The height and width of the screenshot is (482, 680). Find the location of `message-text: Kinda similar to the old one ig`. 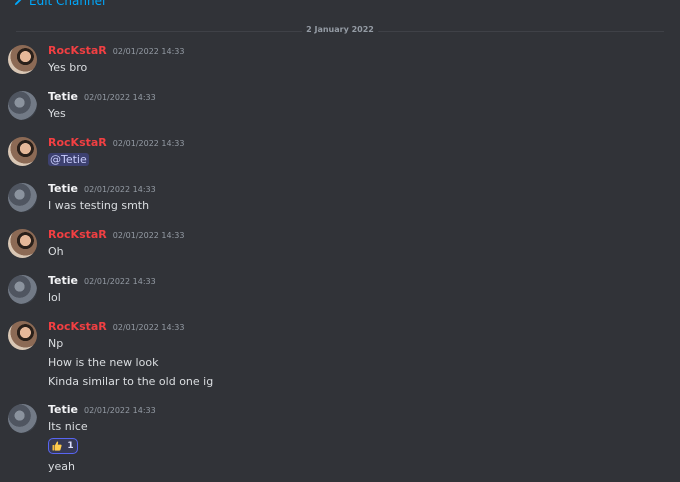

message-text: Kinda similar to the old one ig is located at coordinates (131, 381).